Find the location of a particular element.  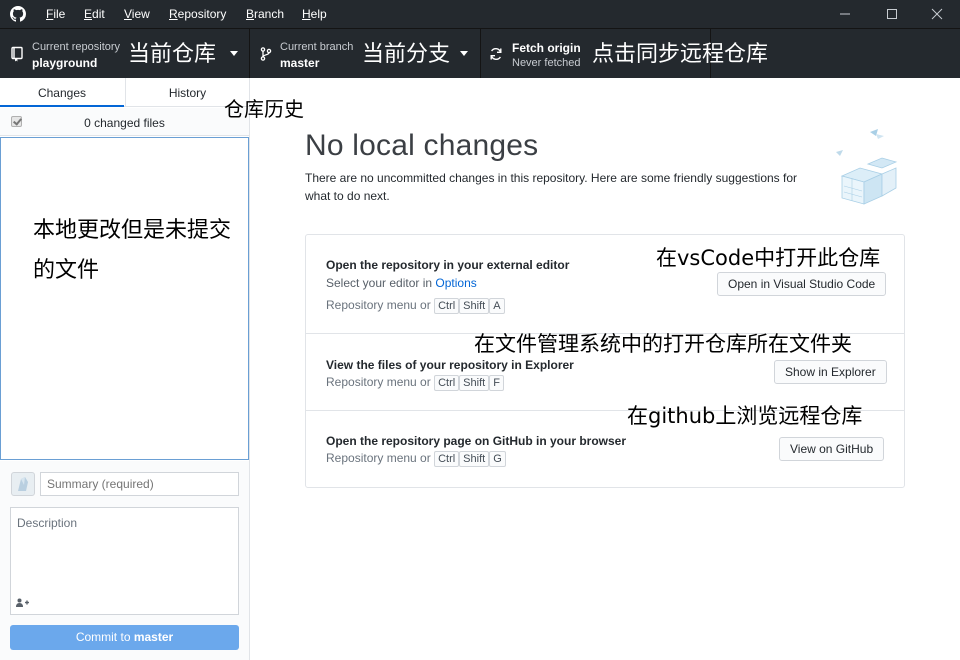

commit-branch-name: master is located at coordinates (153, 637).